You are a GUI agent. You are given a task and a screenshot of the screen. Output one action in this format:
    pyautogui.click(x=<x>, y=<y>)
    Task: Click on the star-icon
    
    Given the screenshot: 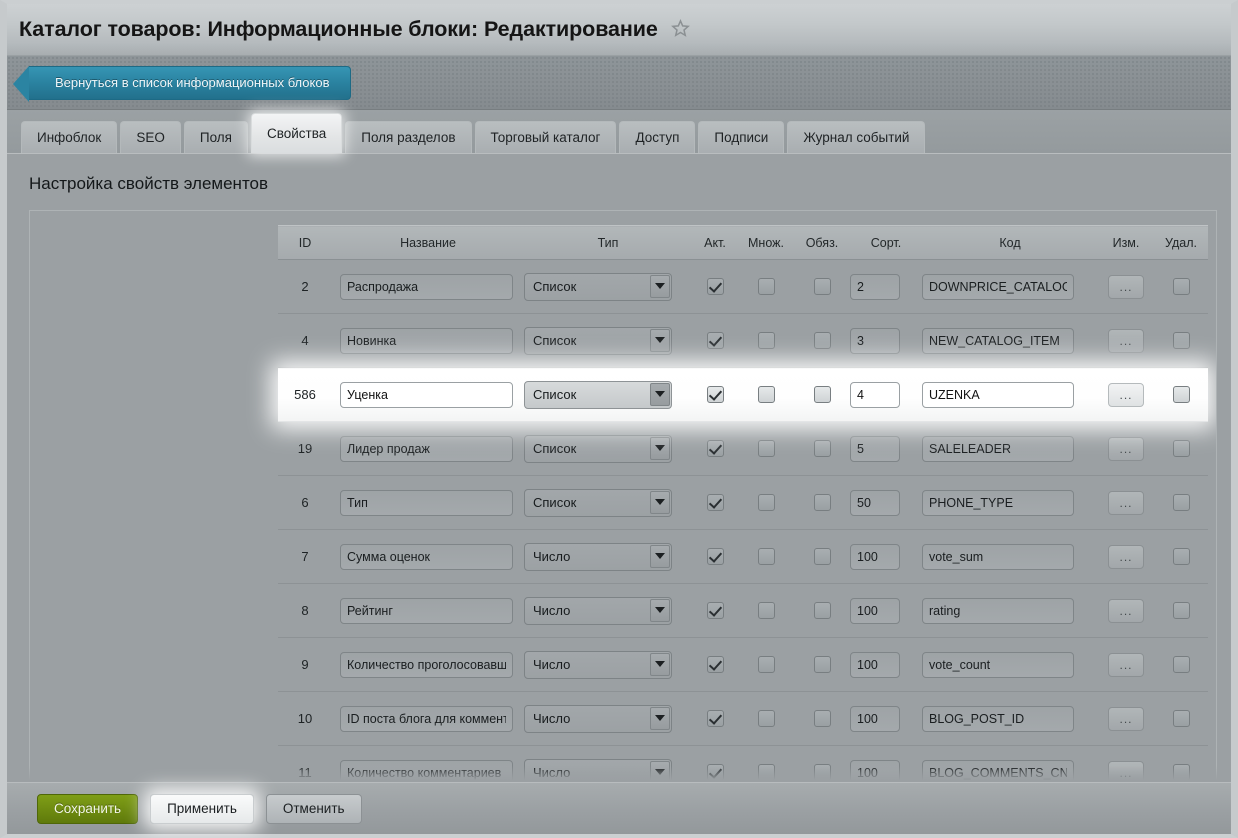 What is the action you would take?
    pyautogui.click(x=680, y=30)
    